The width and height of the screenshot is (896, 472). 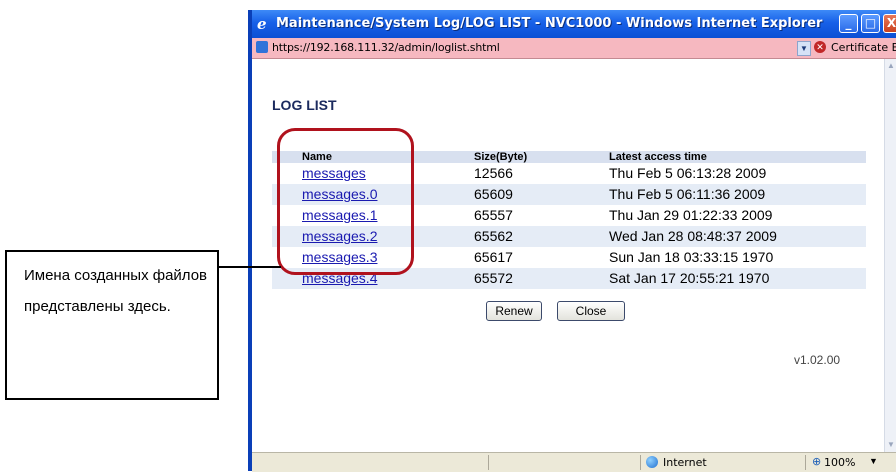 I want to click on globe-icon, so click(x=652, y=462).